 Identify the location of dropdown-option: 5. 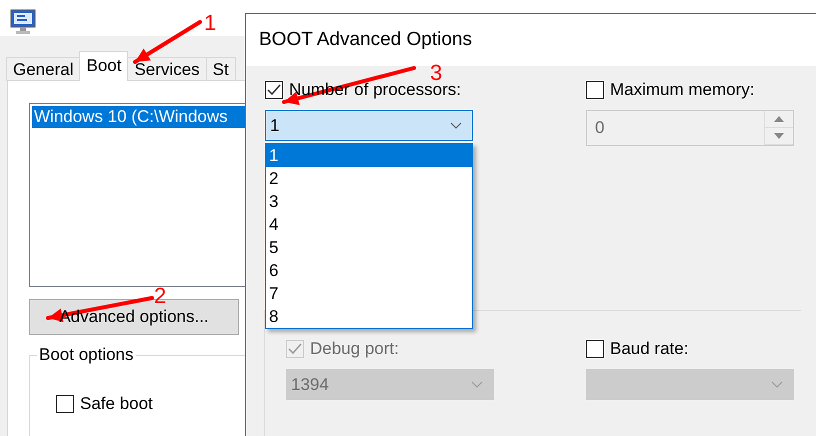
(369, 247).